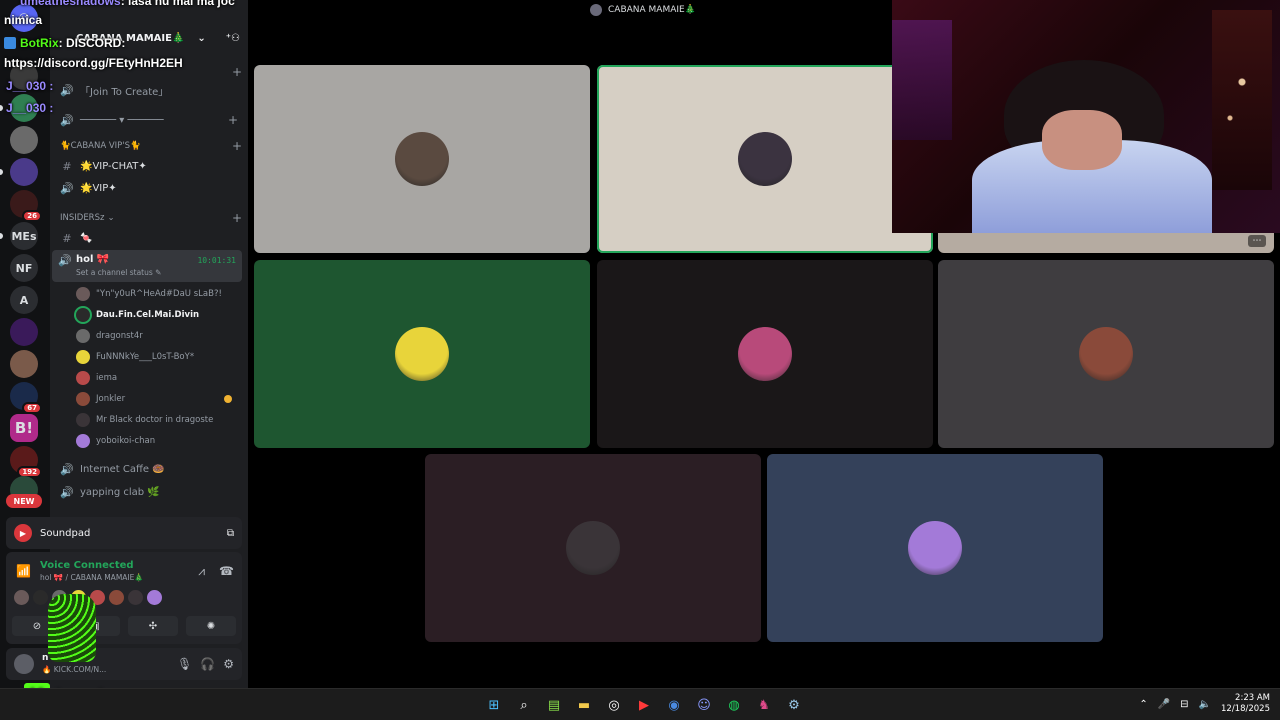 The image size is (1280, 720). Describe the element at coordinates (155, 420) in the screenshot. I see `member-name: Mr Black doctor in dragoste` at that location.